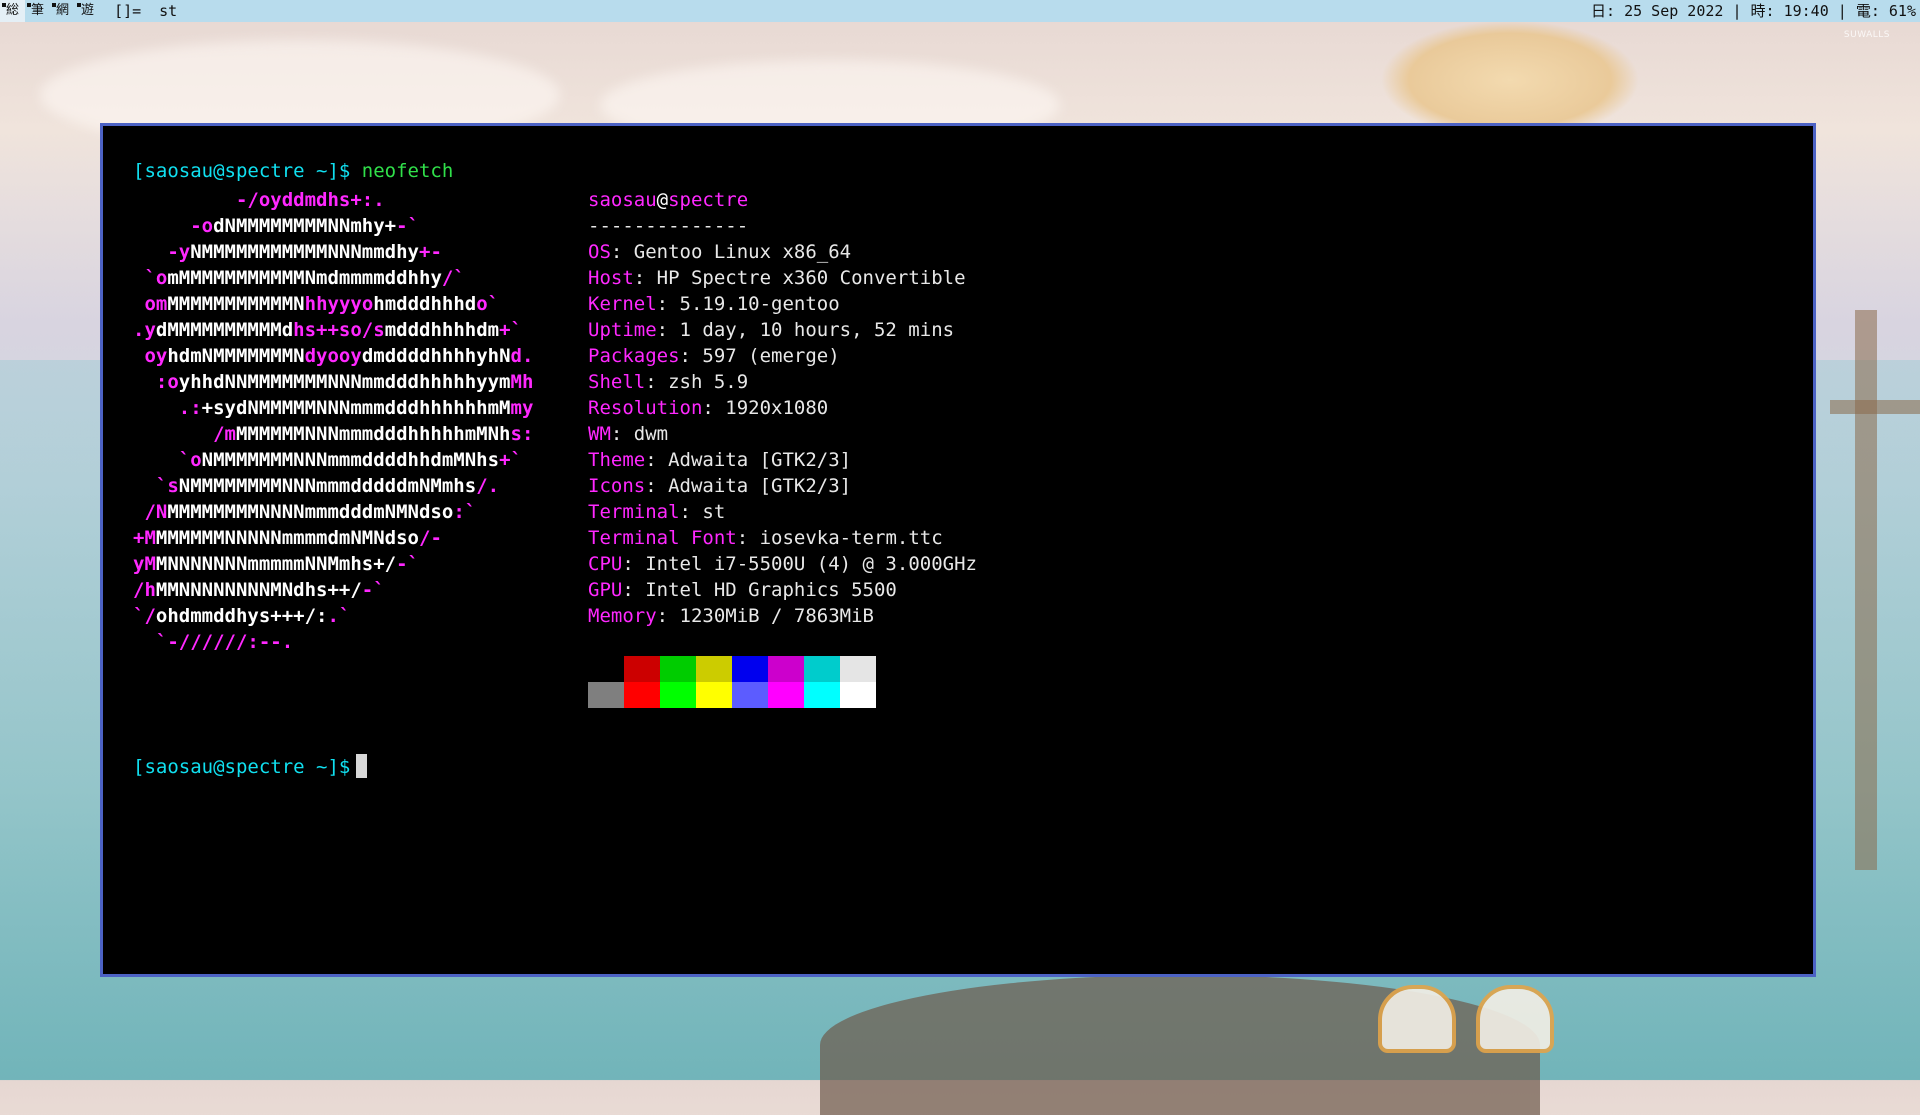  Describe the element at coordinates (167, 408) in the screenshot. I see `logo-segment: .:` at that location.